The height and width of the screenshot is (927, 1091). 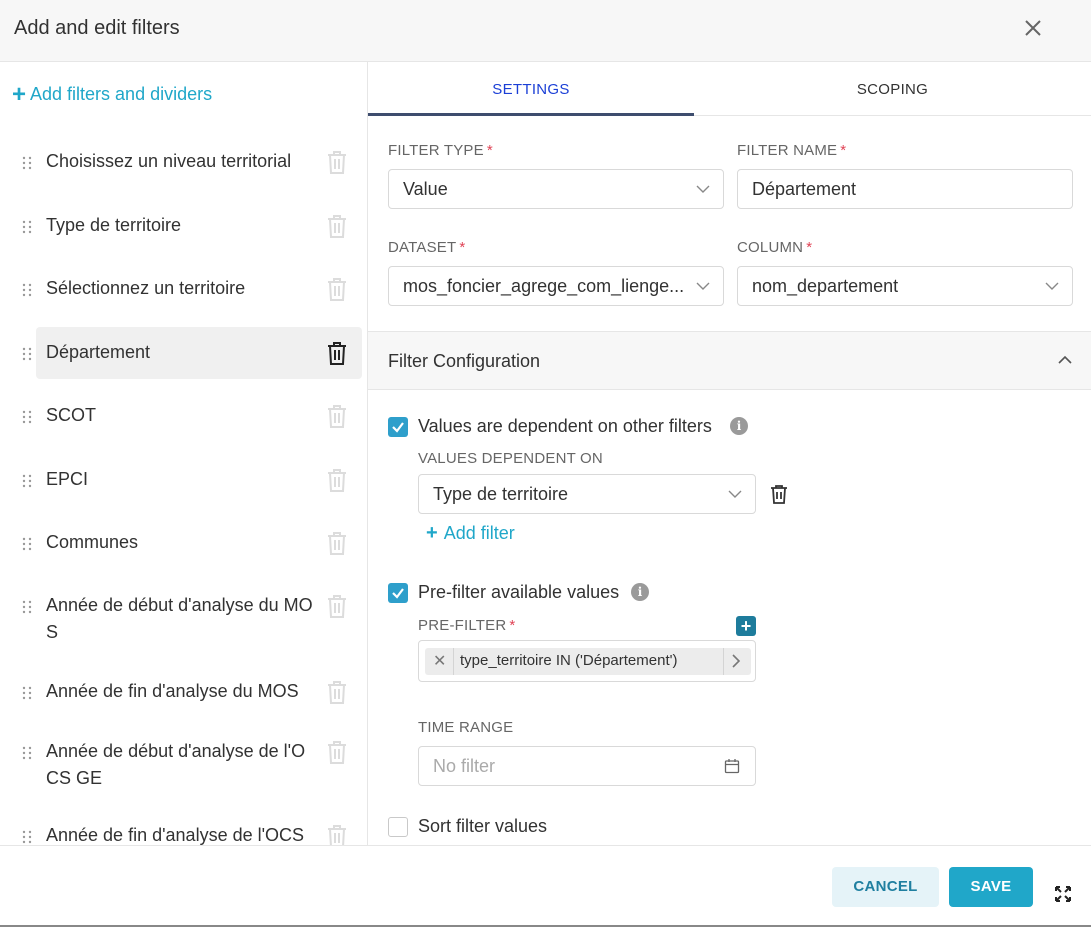 I want to click on sidebar-filter-label: Année de début d'analyse du MO S, so click(x=179, y=618).